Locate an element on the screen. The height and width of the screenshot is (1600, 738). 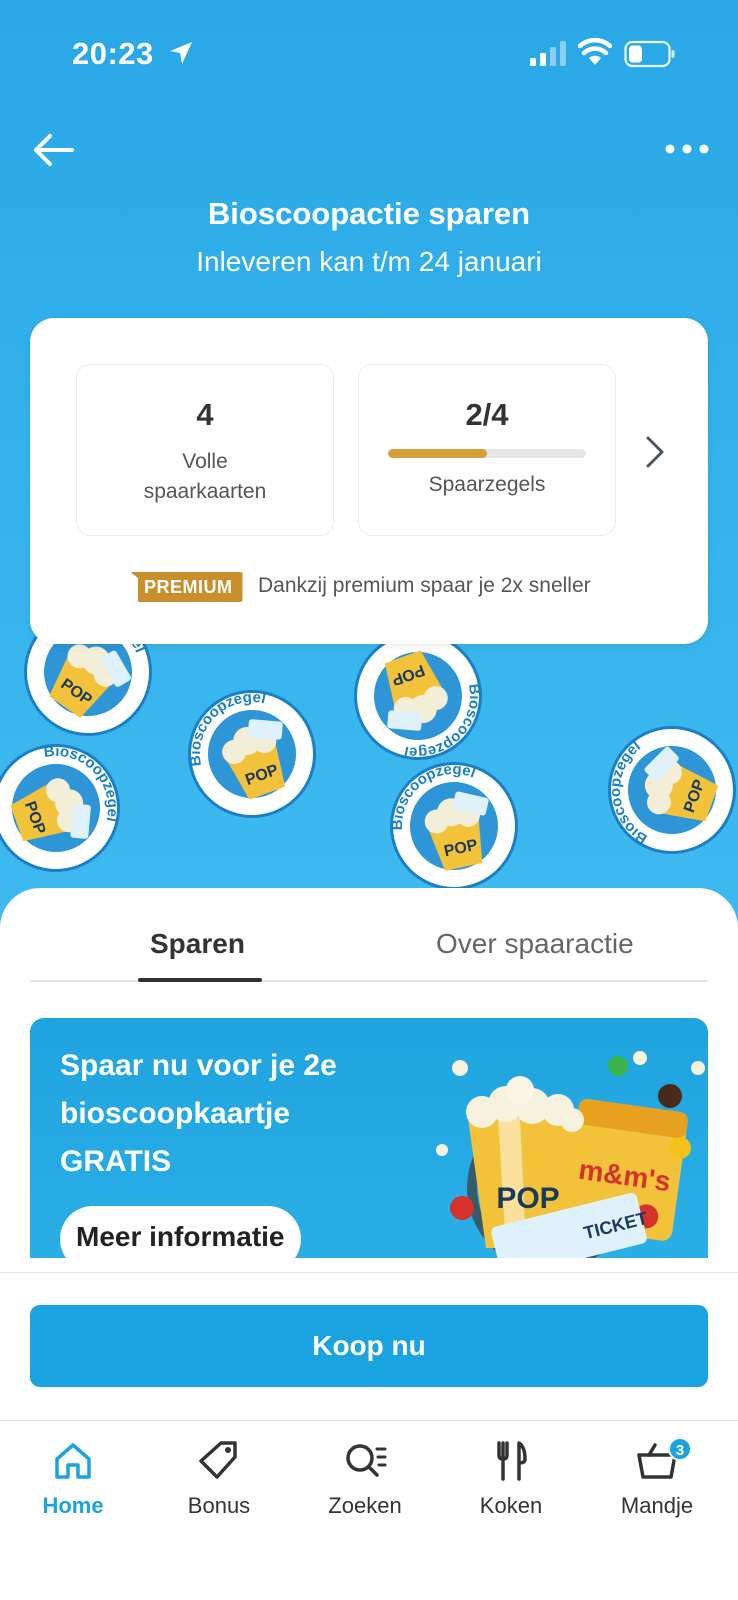
stamps-progress-bar is located at coordinates (487, 453).